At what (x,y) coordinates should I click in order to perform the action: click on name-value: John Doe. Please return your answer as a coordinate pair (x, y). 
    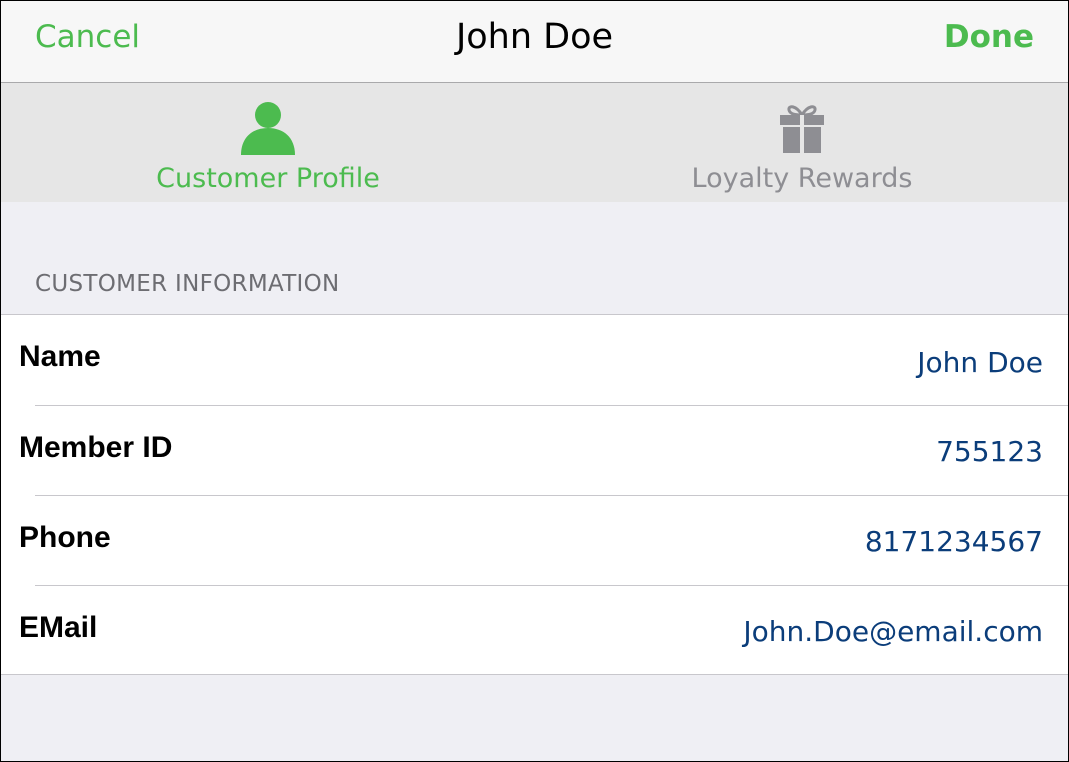
    Looking at the image, I should click on (980, 362).